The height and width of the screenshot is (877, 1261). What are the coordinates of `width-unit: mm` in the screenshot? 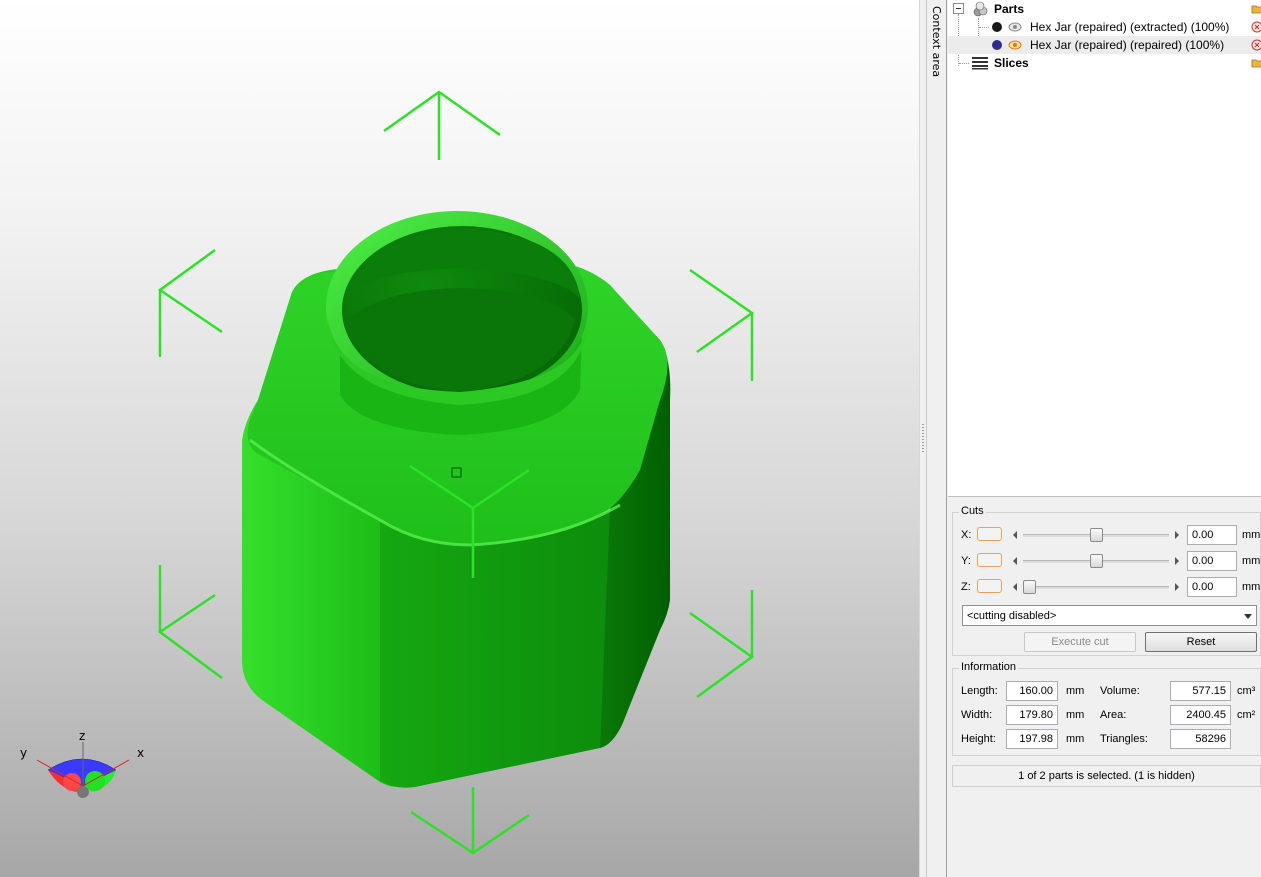 It's located at (1075, 715).